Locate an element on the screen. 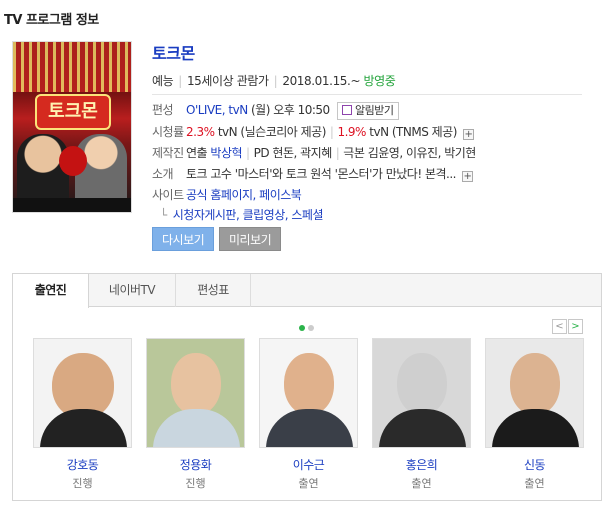  intro-row: 소개 토크 고수 '마스터'와 토크 원석 '몬스터'가 만났다! 본격... + is located at coordinates (372, 174).